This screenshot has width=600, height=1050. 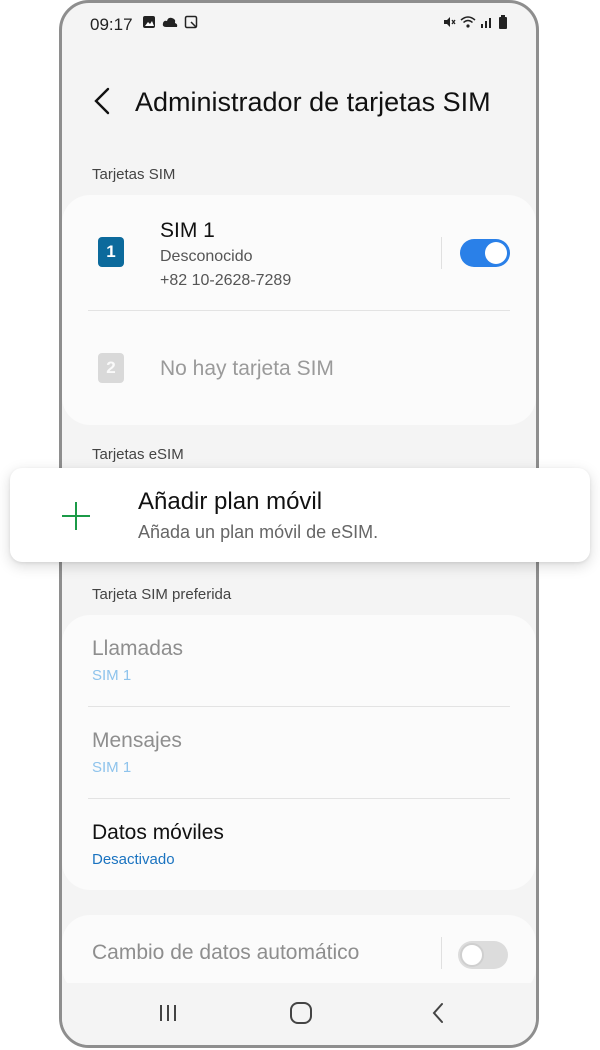 What do you see at coordinates (133, 859) in the screenshot?
I see `pref-data-value: Desactivado` at bounding box center [133, 859].